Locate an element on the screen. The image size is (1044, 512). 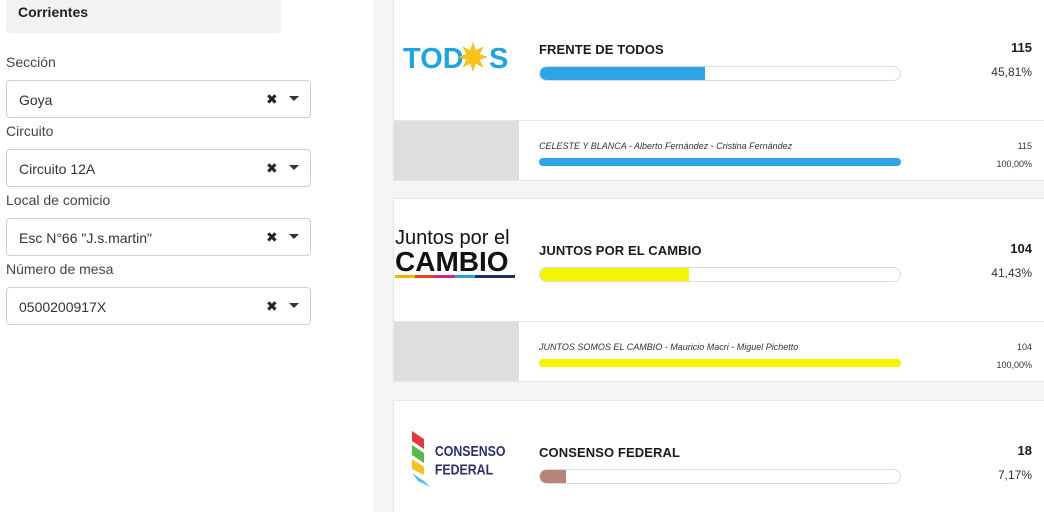
svg-text: FEDERAL is located at coordinates (464, 470).